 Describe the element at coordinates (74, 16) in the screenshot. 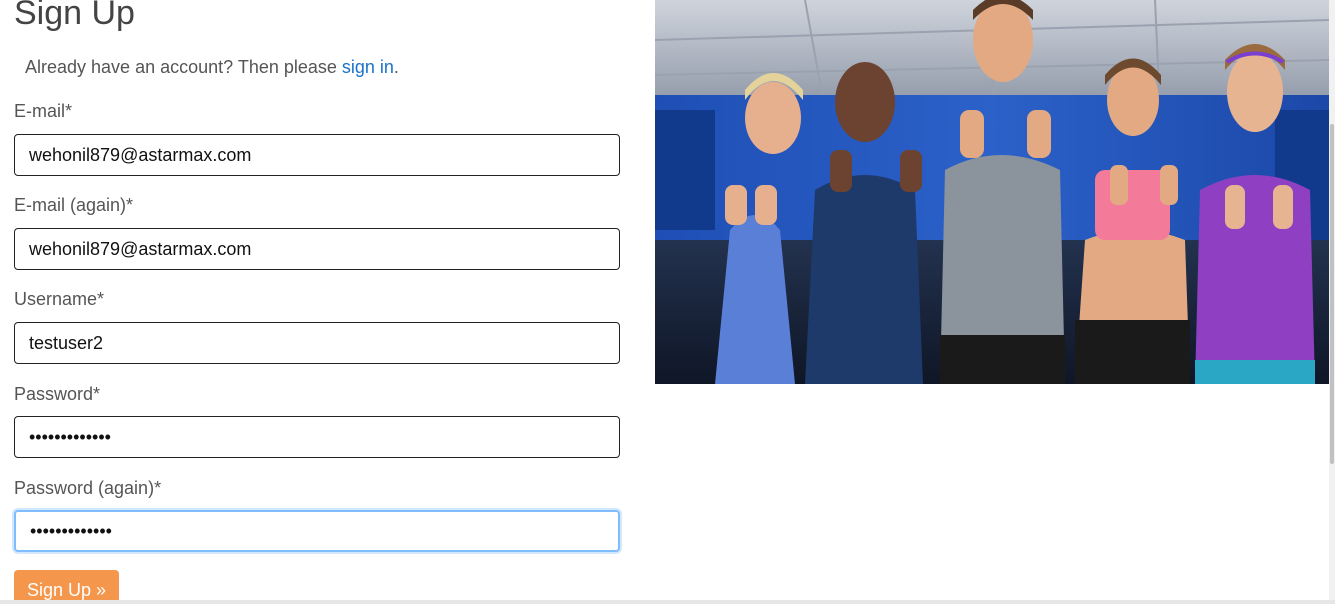

I see `page-title: Sign Up` at that location.